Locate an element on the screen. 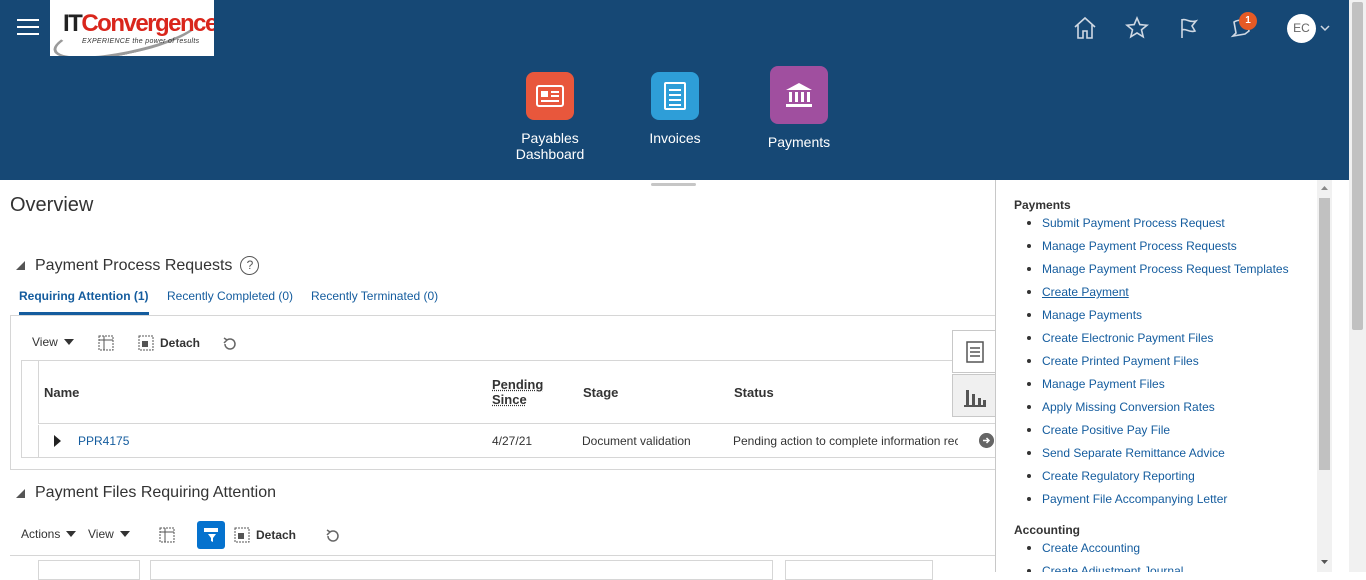  column-header-name: Name is located at coordinates (61, 392).